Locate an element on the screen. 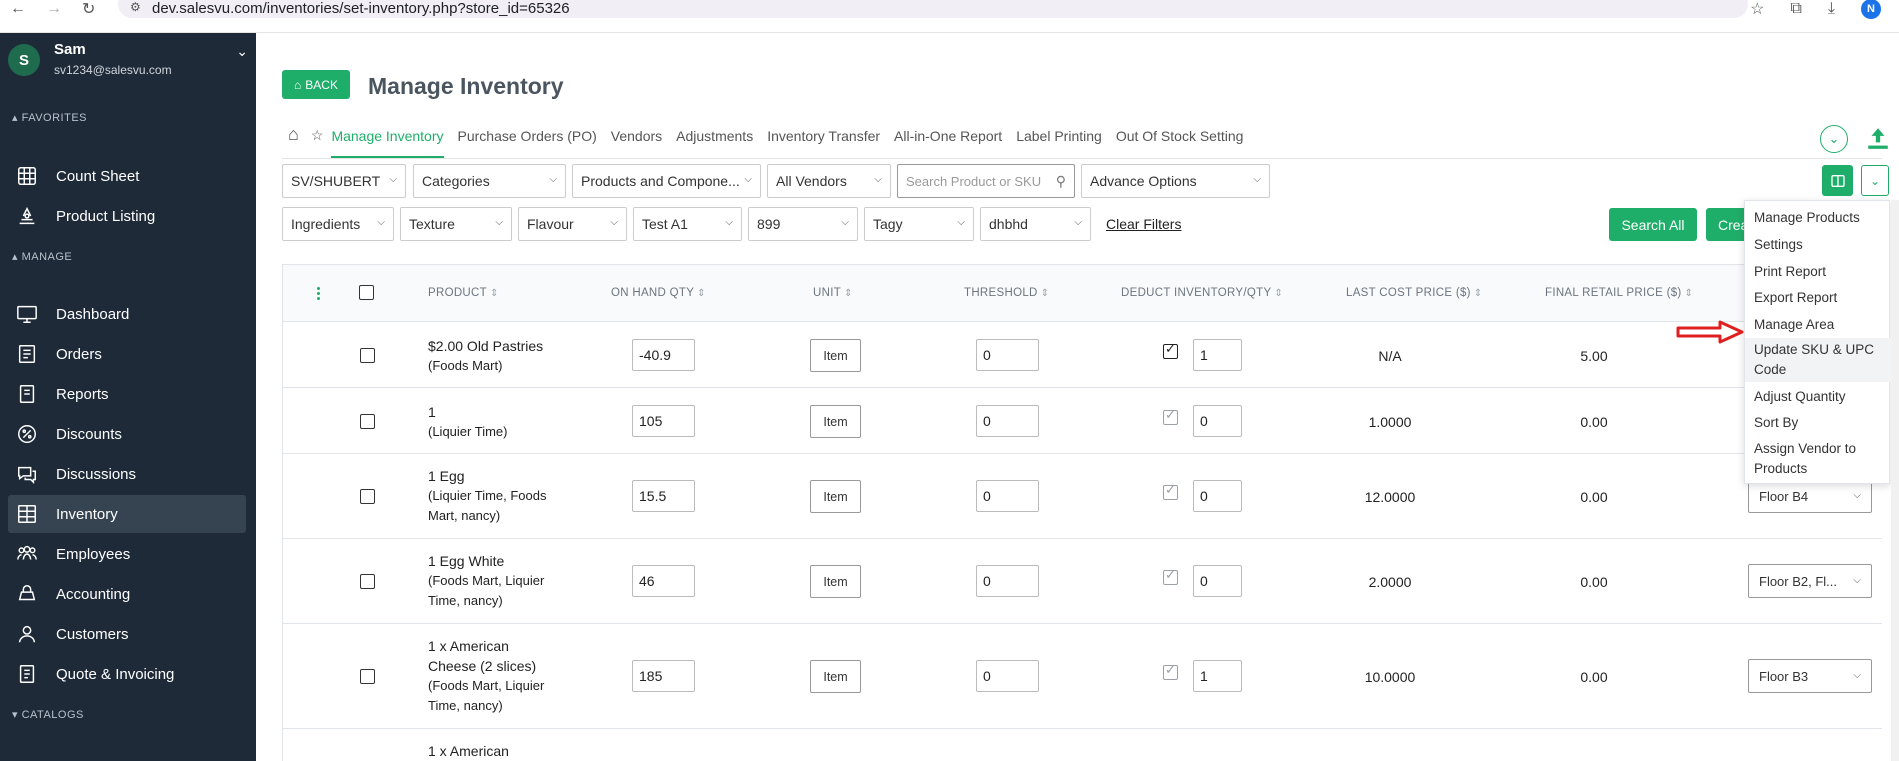 Image resolution: width=1899 pixels, height=761 pixels. upload-icon is located at coordinates (1878, 138).